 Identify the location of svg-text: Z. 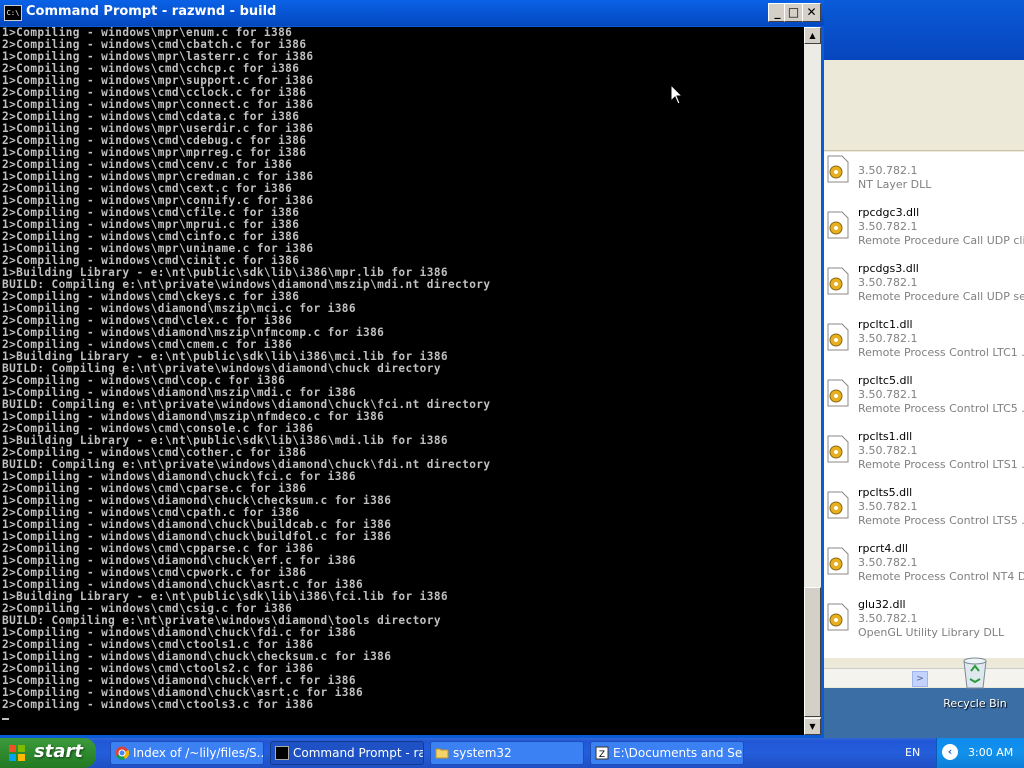
(602, 755).